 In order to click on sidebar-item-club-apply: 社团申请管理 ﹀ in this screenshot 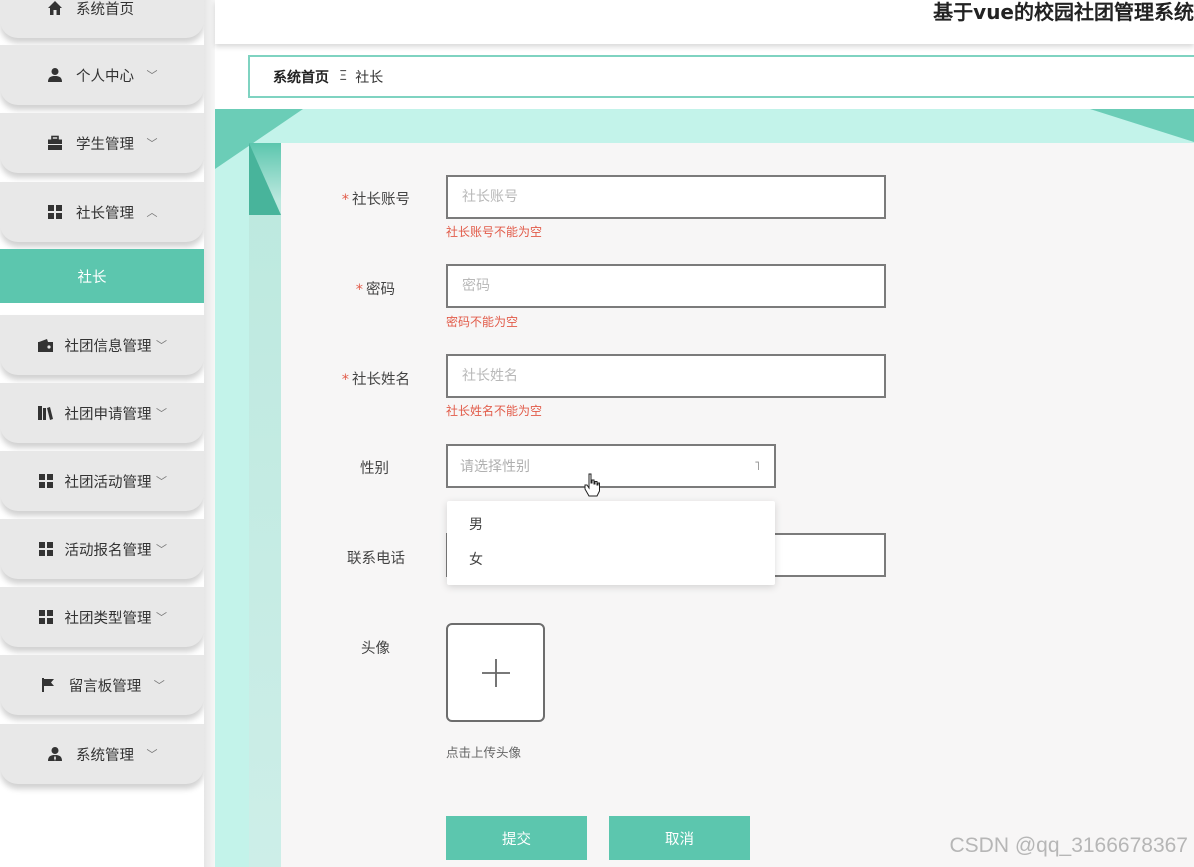, I will do `click(102, 413)`.